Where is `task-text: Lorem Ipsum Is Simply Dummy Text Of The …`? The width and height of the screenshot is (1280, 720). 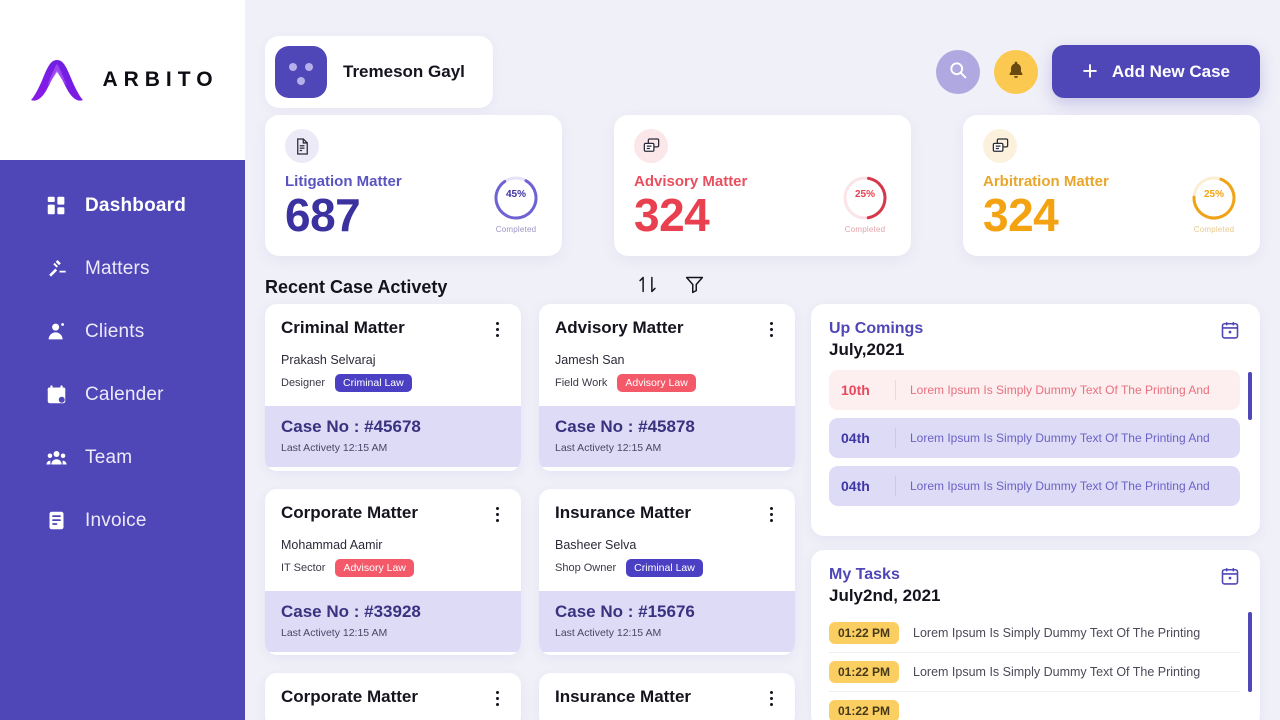
task-text: Lorem Ipsum Is Simply Dummy Text Of The … is located at coordinates (1057, 672).